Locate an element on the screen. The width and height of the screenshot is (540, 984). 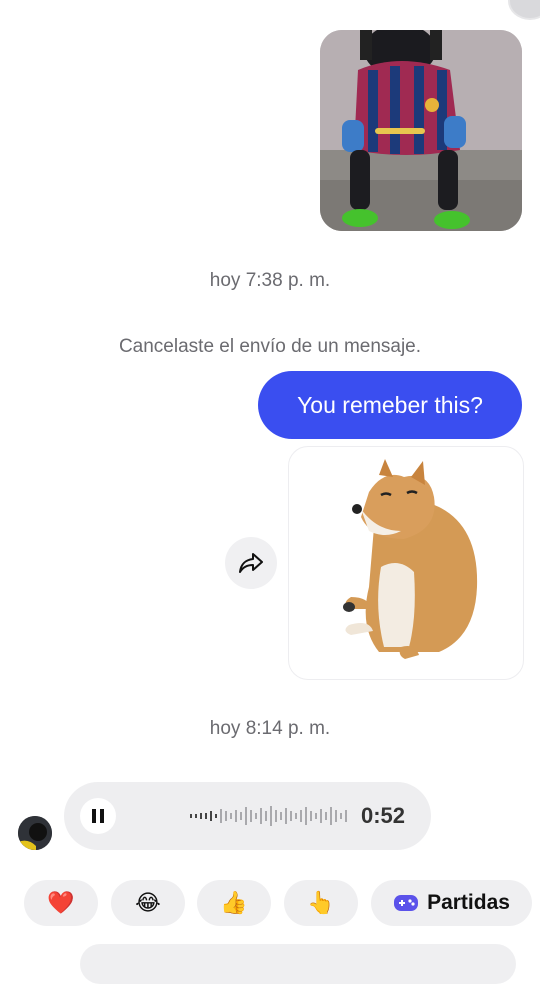
unsent-message-notice: Cancelaste el envío de un mensaje. is located at coordinates (270, 346).